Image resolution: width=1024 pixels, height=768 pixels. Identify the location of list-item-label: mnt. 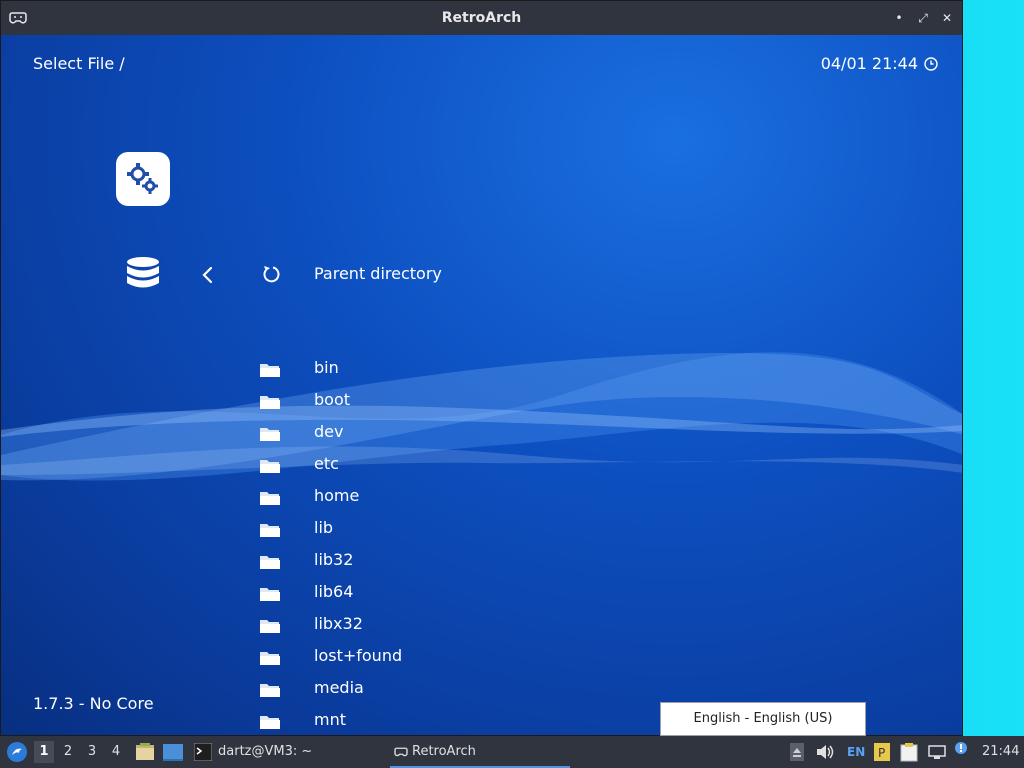
(330, 719).